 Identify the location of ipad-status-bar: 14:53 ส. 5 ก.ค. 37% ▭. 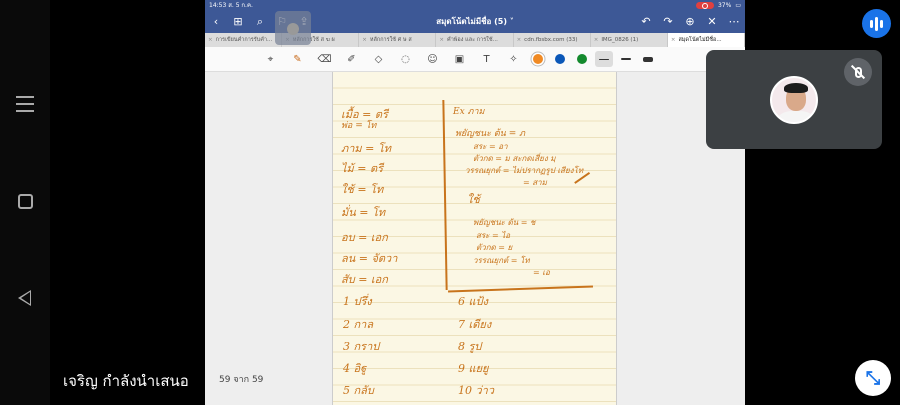
(475, 5).